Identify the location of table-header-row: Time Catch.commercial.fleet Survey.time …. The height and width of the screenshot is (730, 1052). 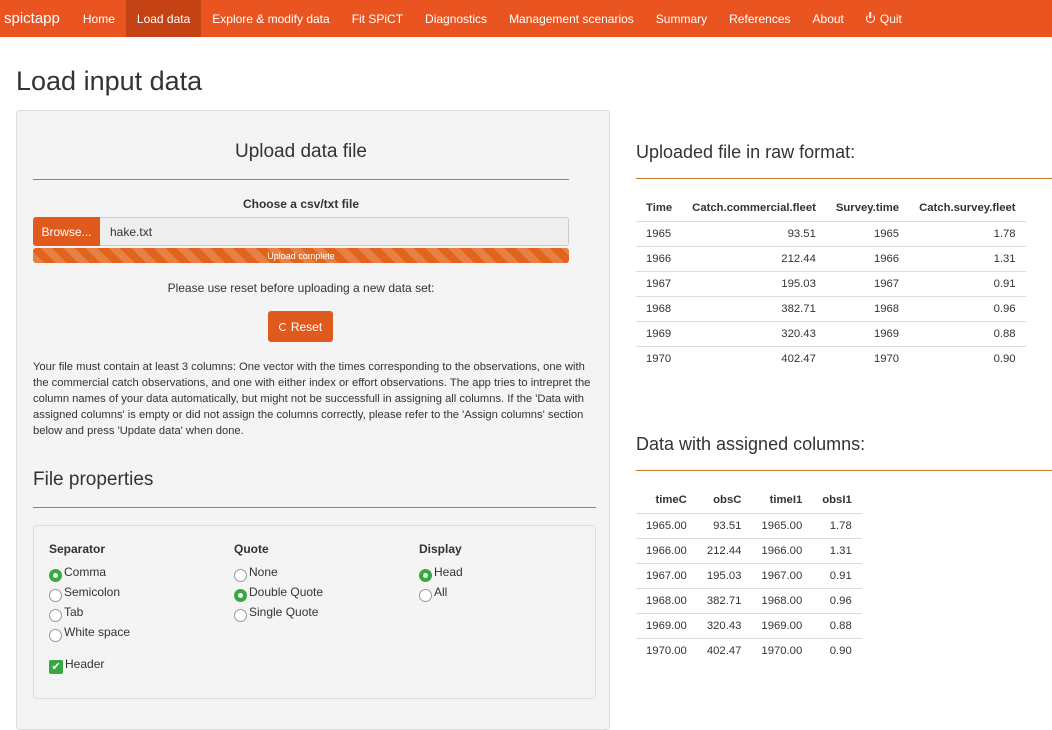
(831, 208).